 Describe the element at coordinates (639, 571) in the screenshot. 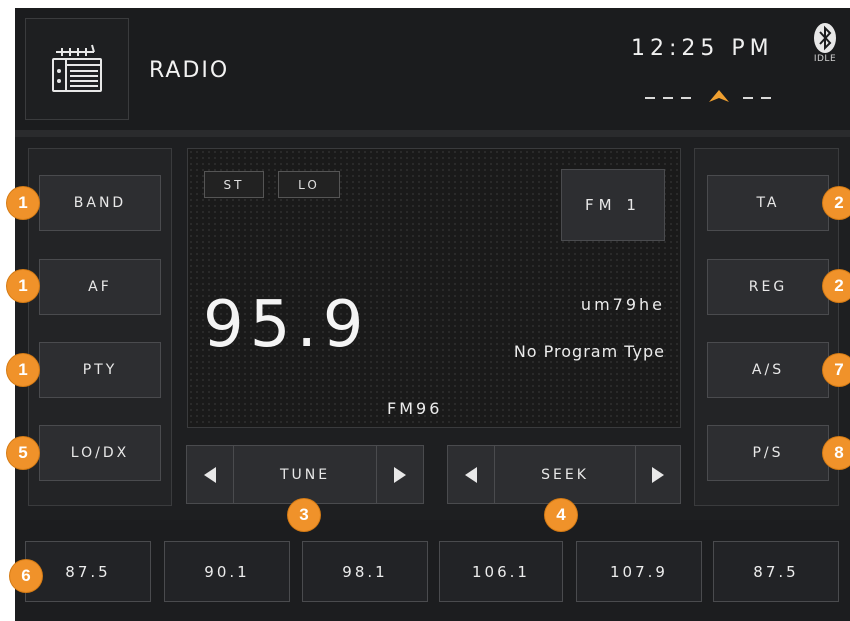

I see `preset-5-button: 107.9` at that location.